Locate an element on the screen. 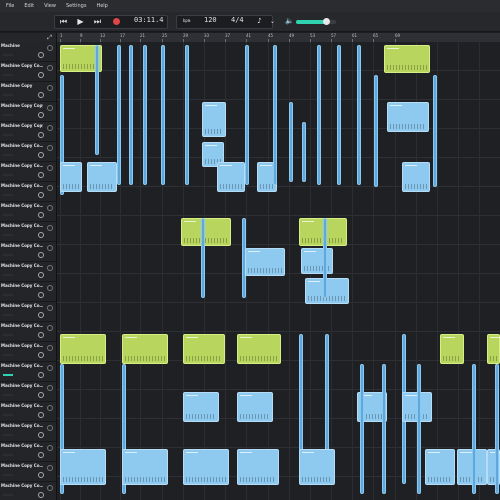 Image resolution: width=500 pixels, height=500 pixels. menu-view: View is located at coordinates (50, 6).